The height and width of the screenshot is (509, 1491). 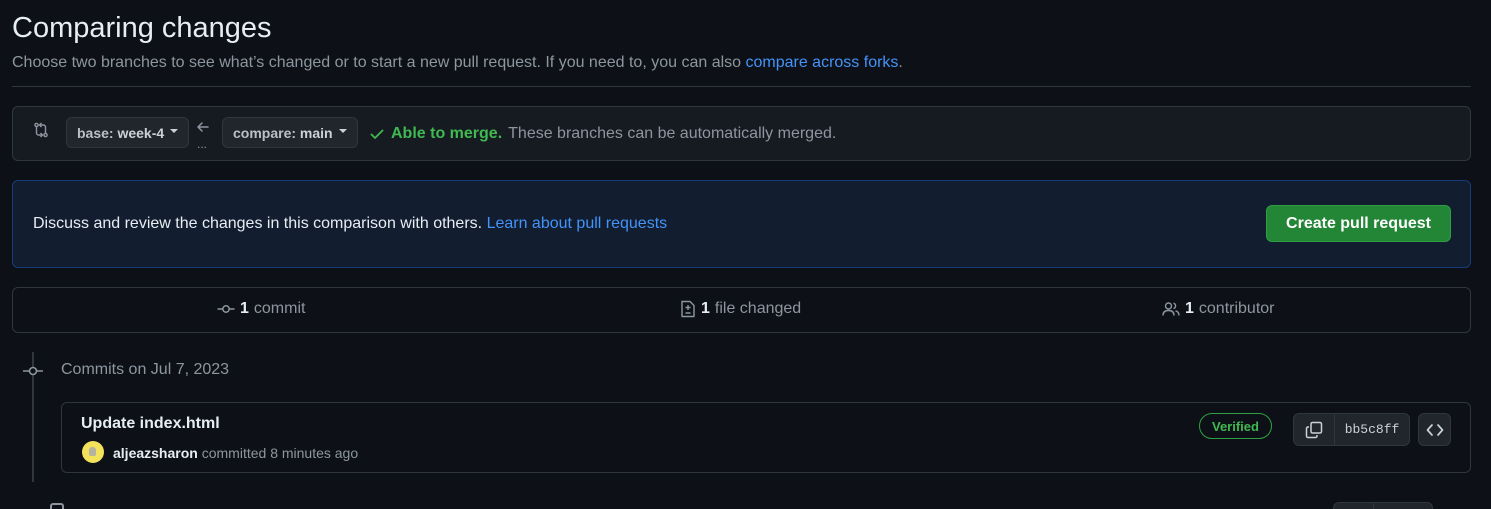 What do you see at coordinates (141, 132) in the screenshot?
I see `base-branch-name: week-4` at bounding box center [141, 132].